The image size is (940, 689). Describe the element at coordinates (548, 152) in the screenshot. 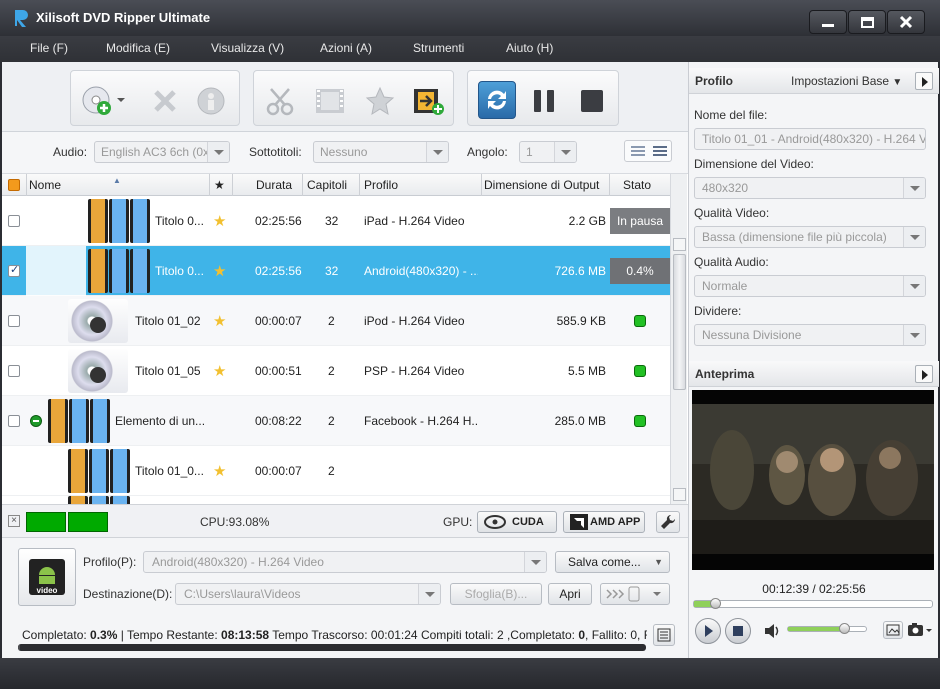

I see `angle-select: 1` at that location.